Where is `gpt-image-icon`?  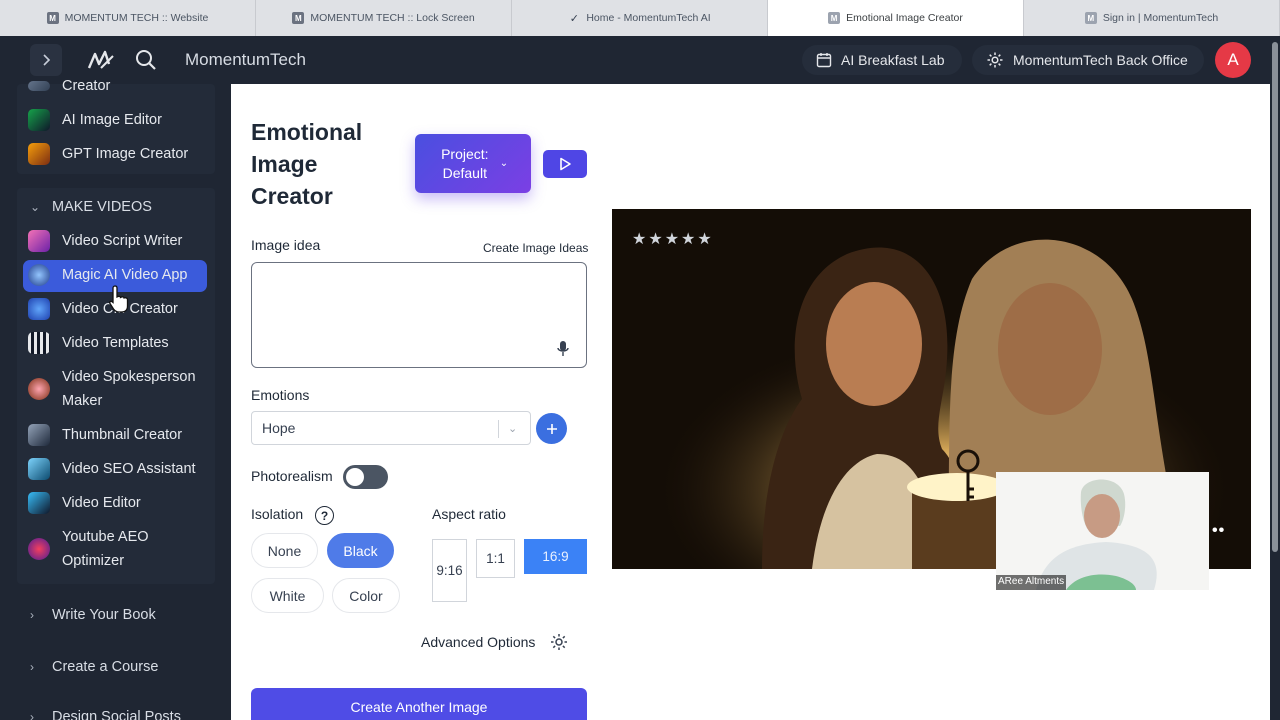 gpt-image-icon is located at coordinates (39, 154).